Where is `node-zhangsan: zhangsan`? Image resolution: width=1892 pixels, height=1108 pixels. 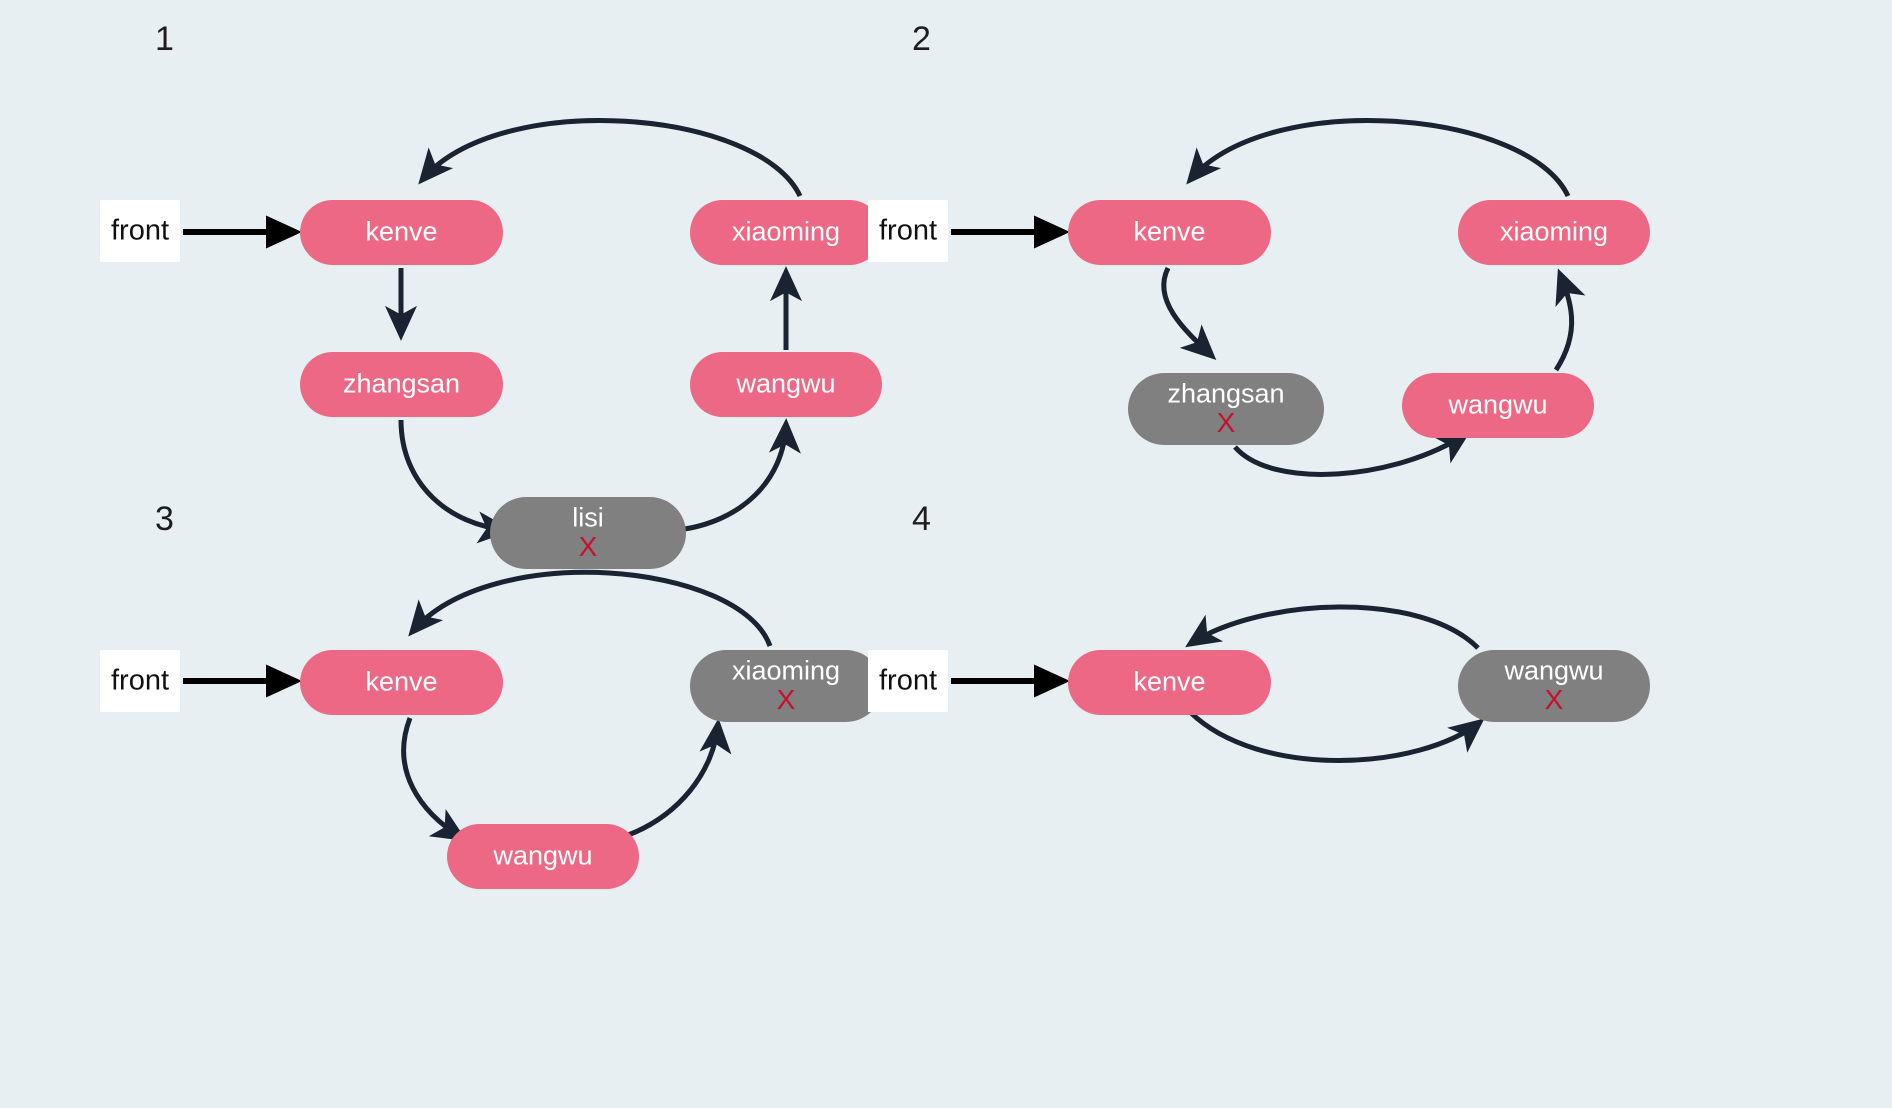 node-zhangsan: zhangsan is located at coordinates (401, 384).